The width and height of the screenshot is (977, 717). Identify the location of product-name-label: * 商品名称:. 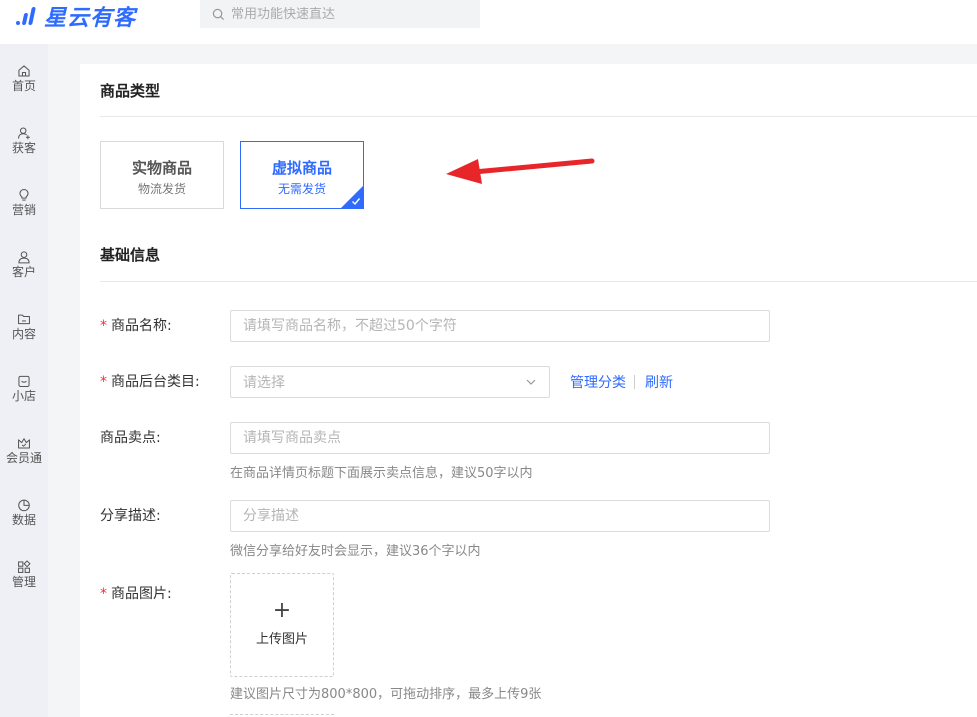
(136, 326).